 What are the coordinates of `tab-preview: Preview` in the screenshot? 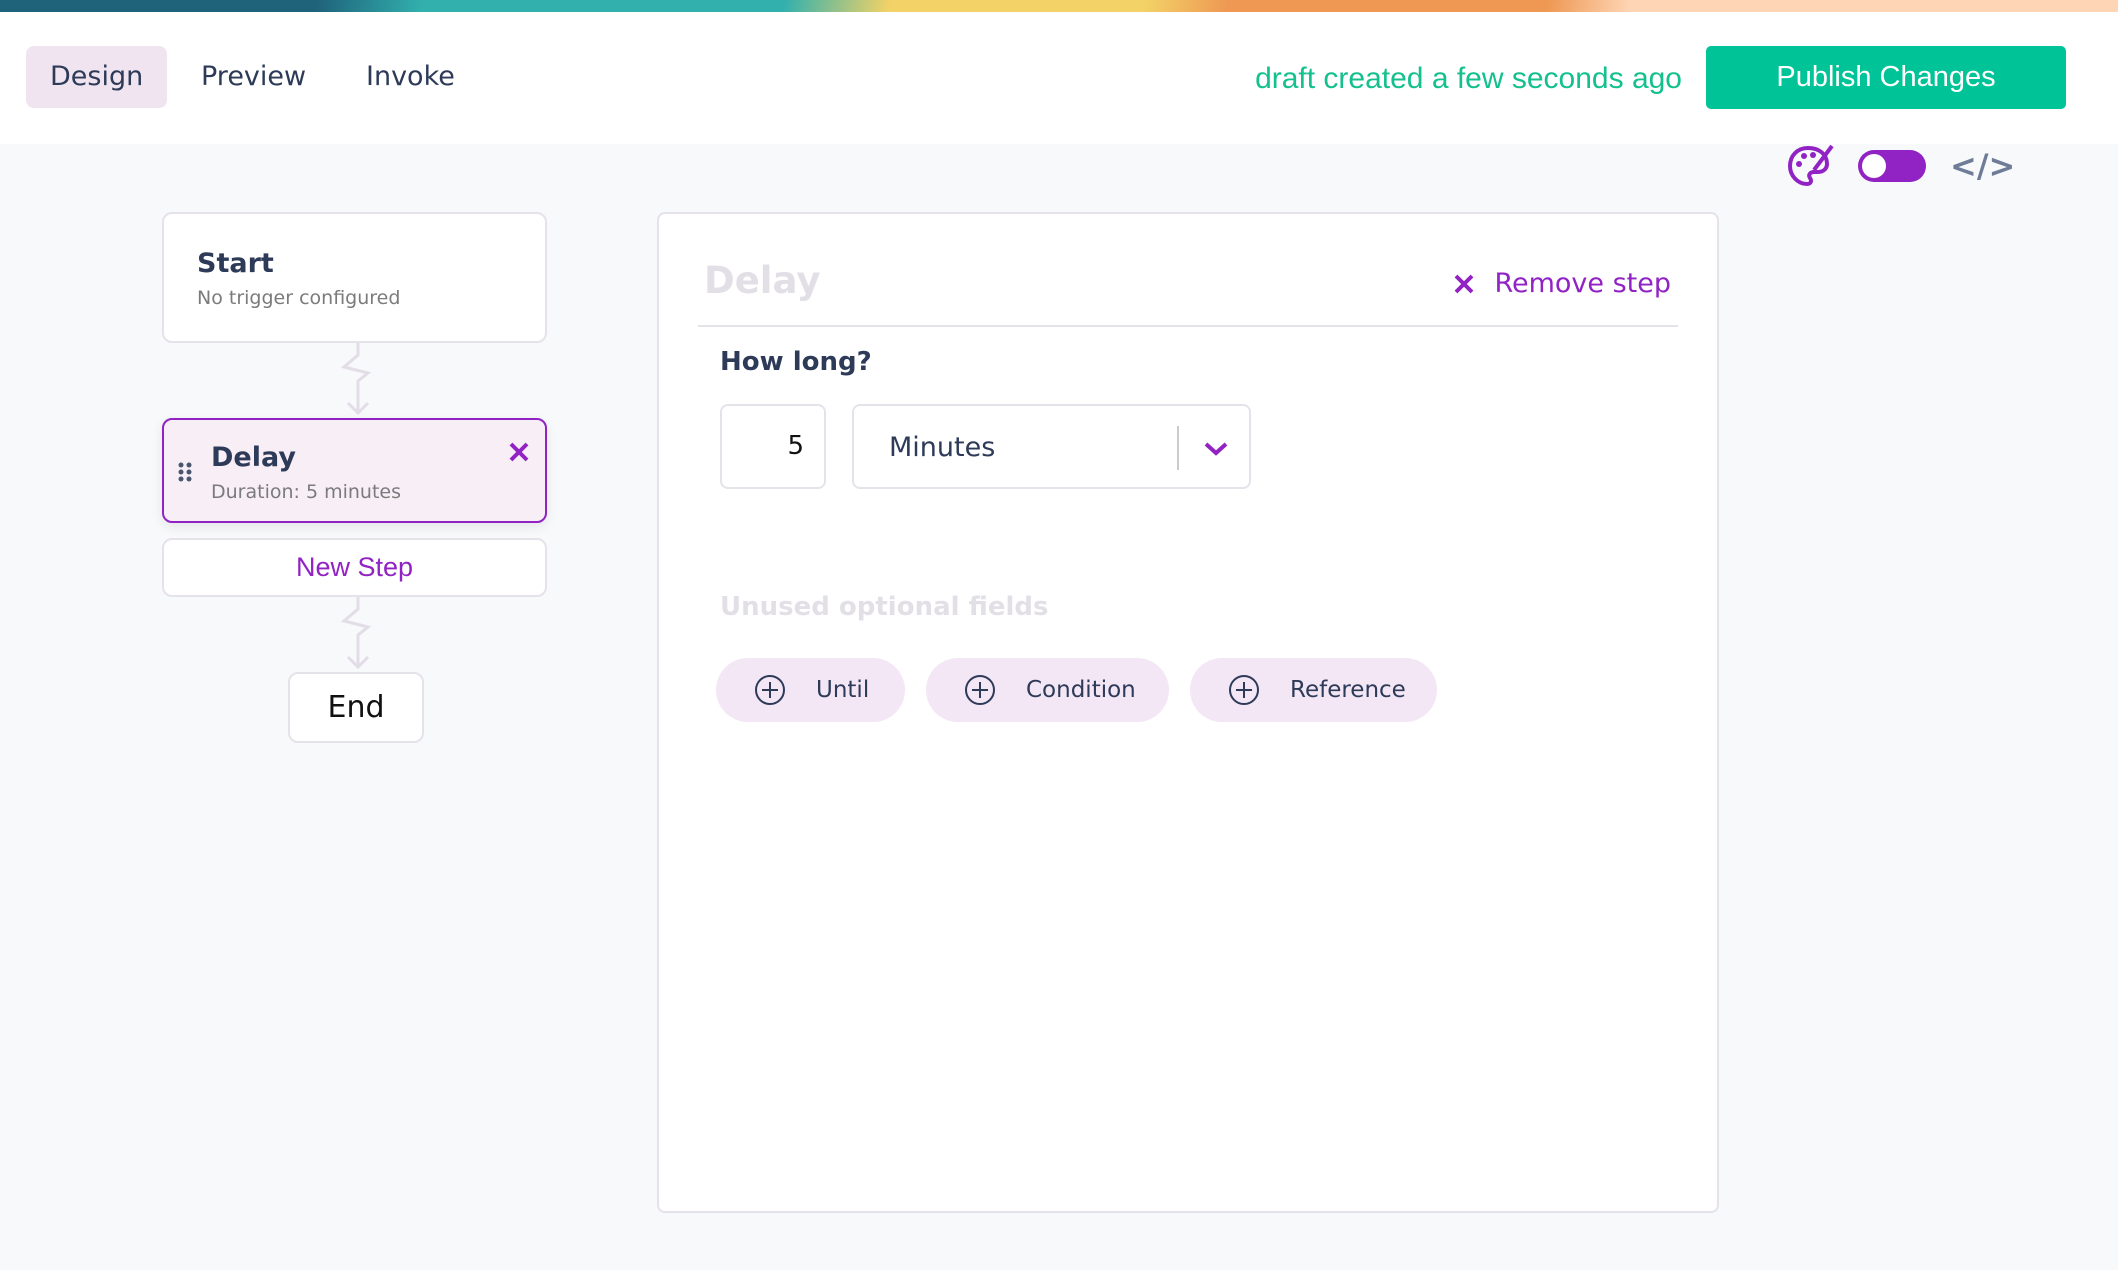 It's located at (253, 77).